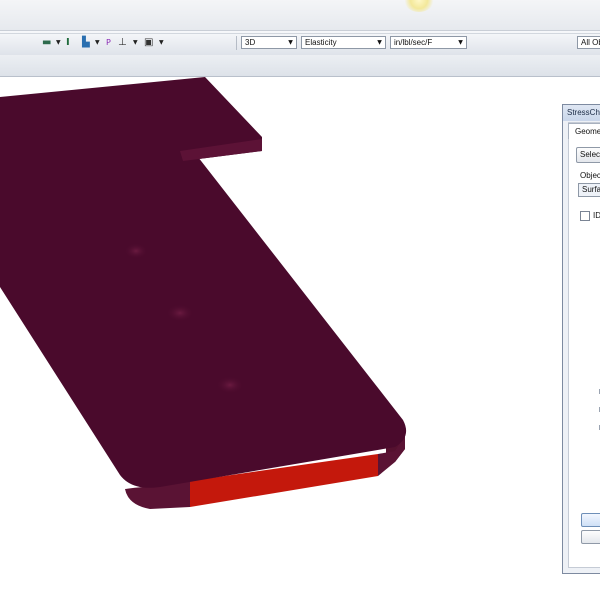  I want to click on select-button: Selec, so click(588, 155).